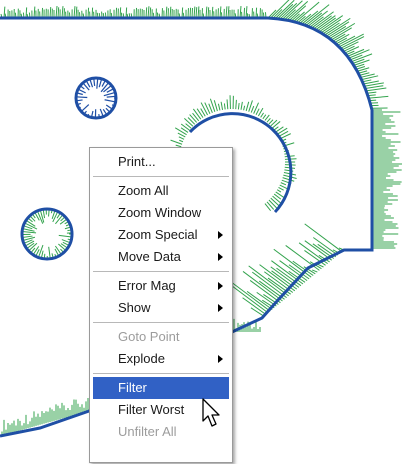  What do you see at coordinates (149, 256) in the screenshot?
I see `menu-item-label: Move Data` at bounding box center [149, 256].